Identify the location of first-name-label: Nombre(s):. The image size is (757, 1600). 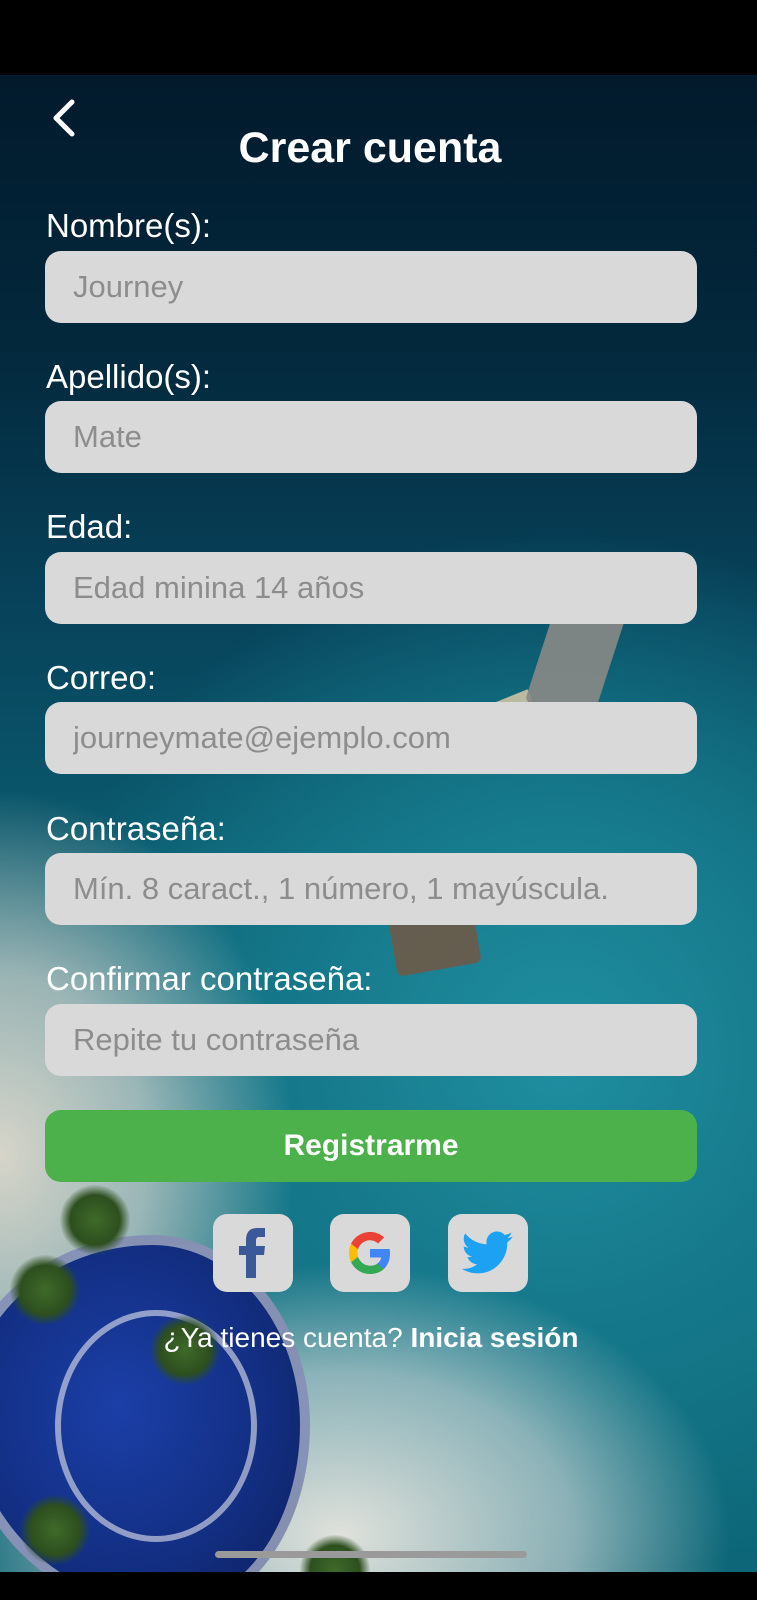
(129, 225).